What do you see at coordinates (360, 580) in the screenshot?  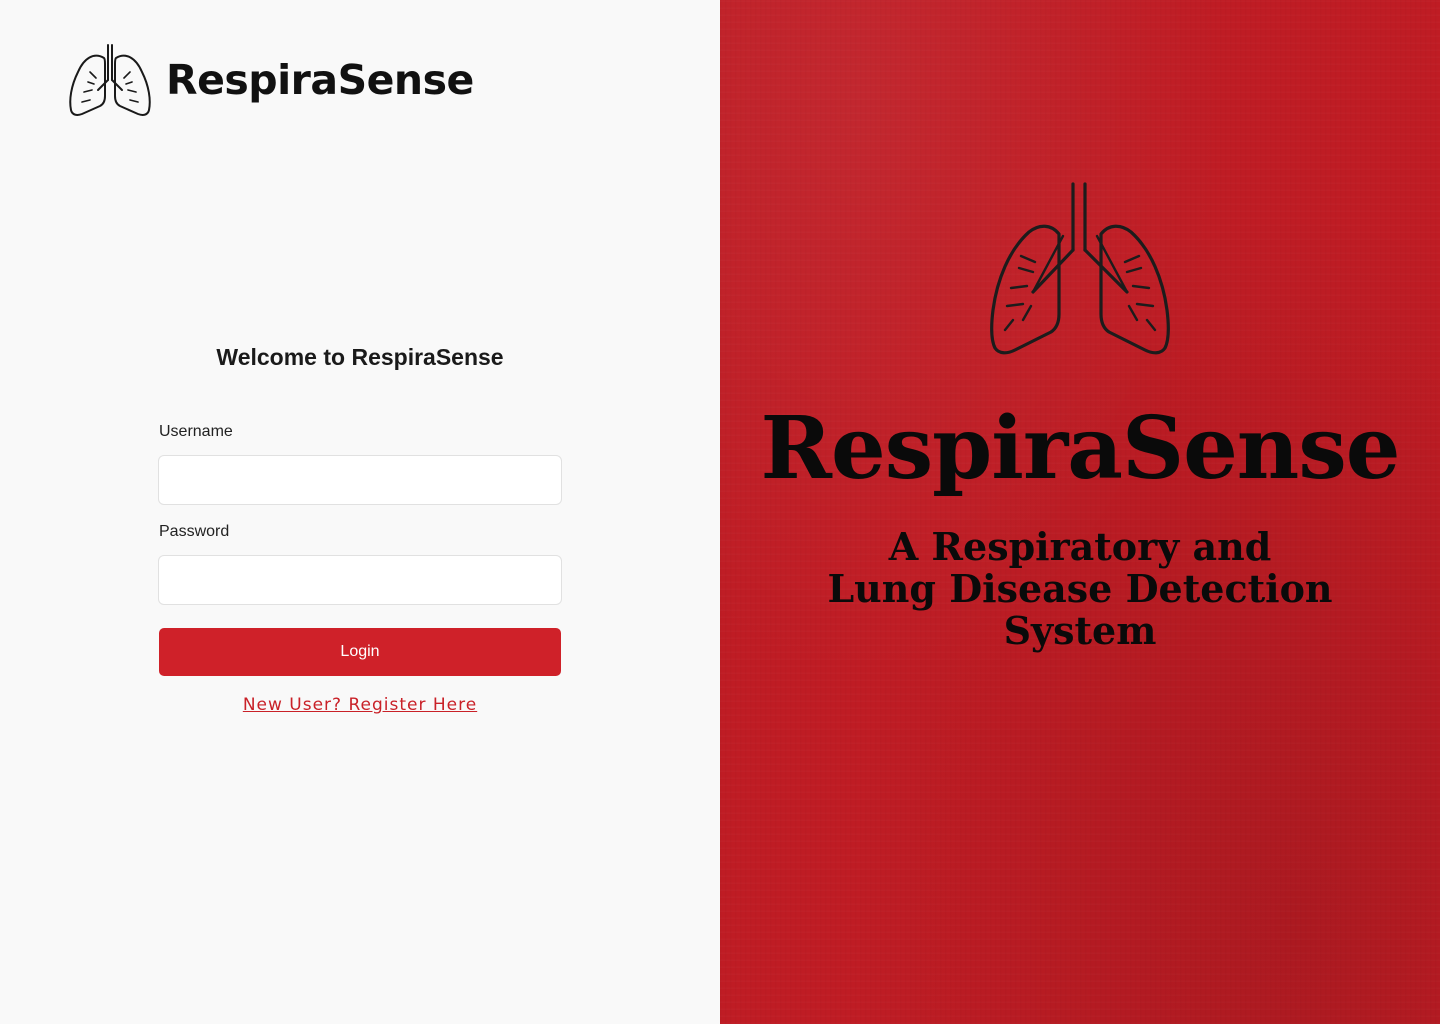 I see `password-input` at bounding box center [360, 580].